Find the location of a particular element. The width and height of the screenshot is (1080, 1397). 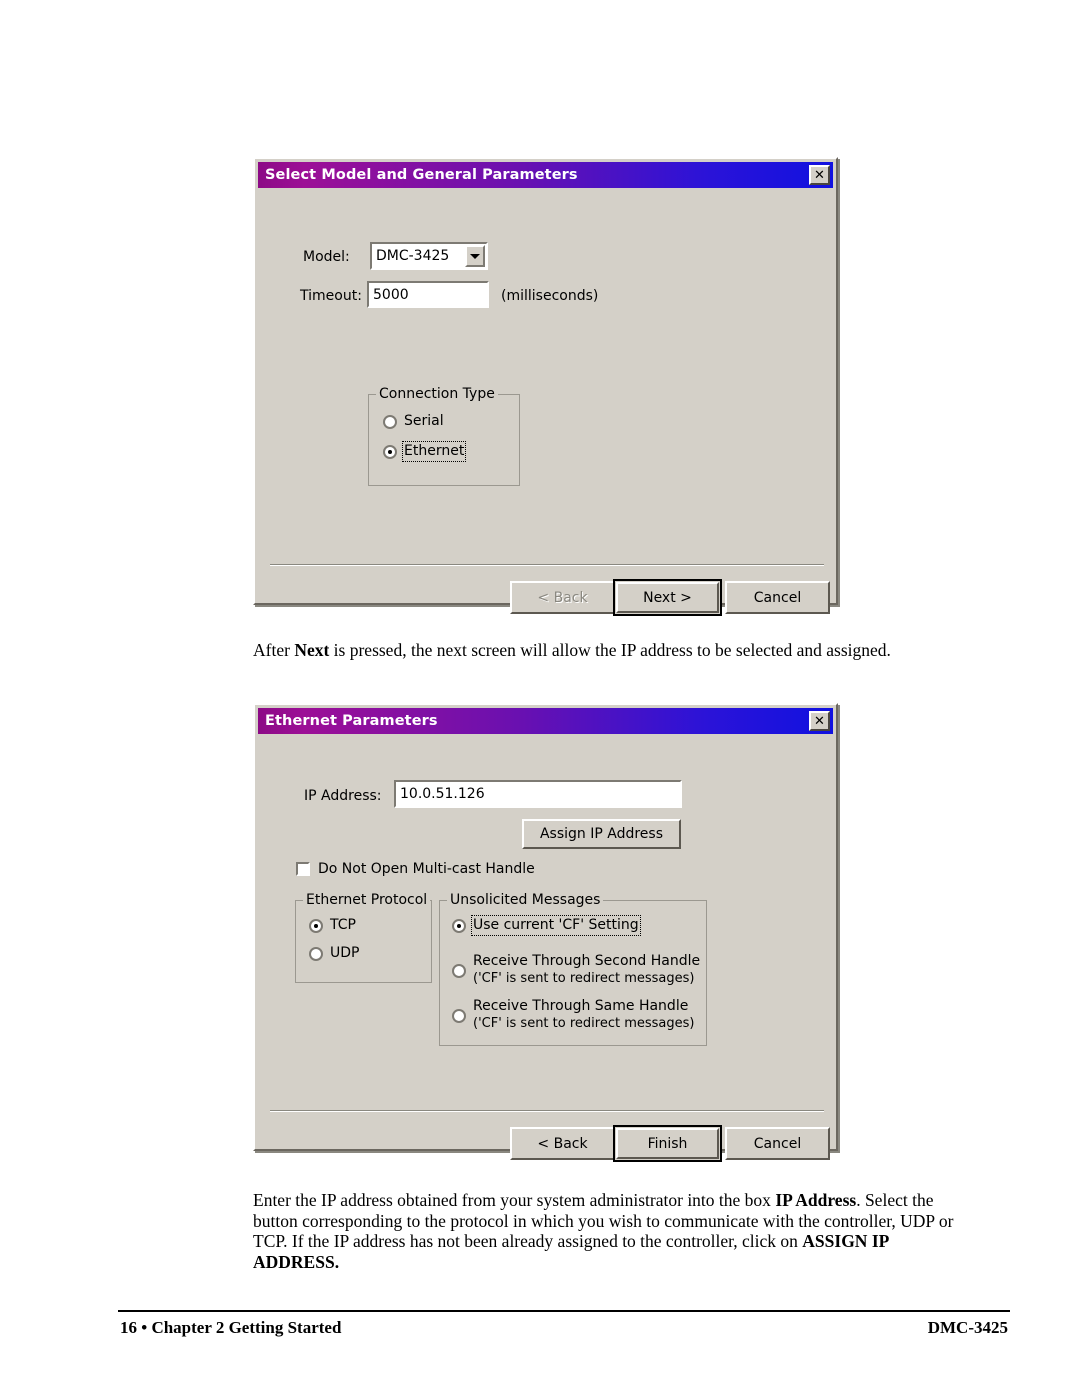

paragraph-enter-ip-line4: ADDRESS. is located at coordinates (608, 1262).